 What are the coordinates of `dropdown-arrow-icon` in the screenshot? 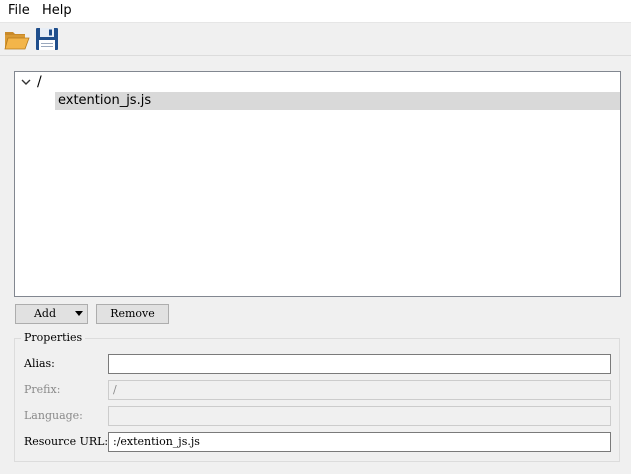 It's located at (79, 313).